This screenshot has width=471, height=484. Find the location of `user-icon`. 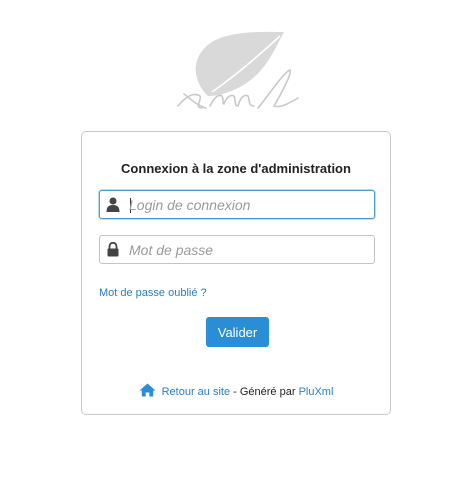

user-icon is located at coordinates (113, 204).